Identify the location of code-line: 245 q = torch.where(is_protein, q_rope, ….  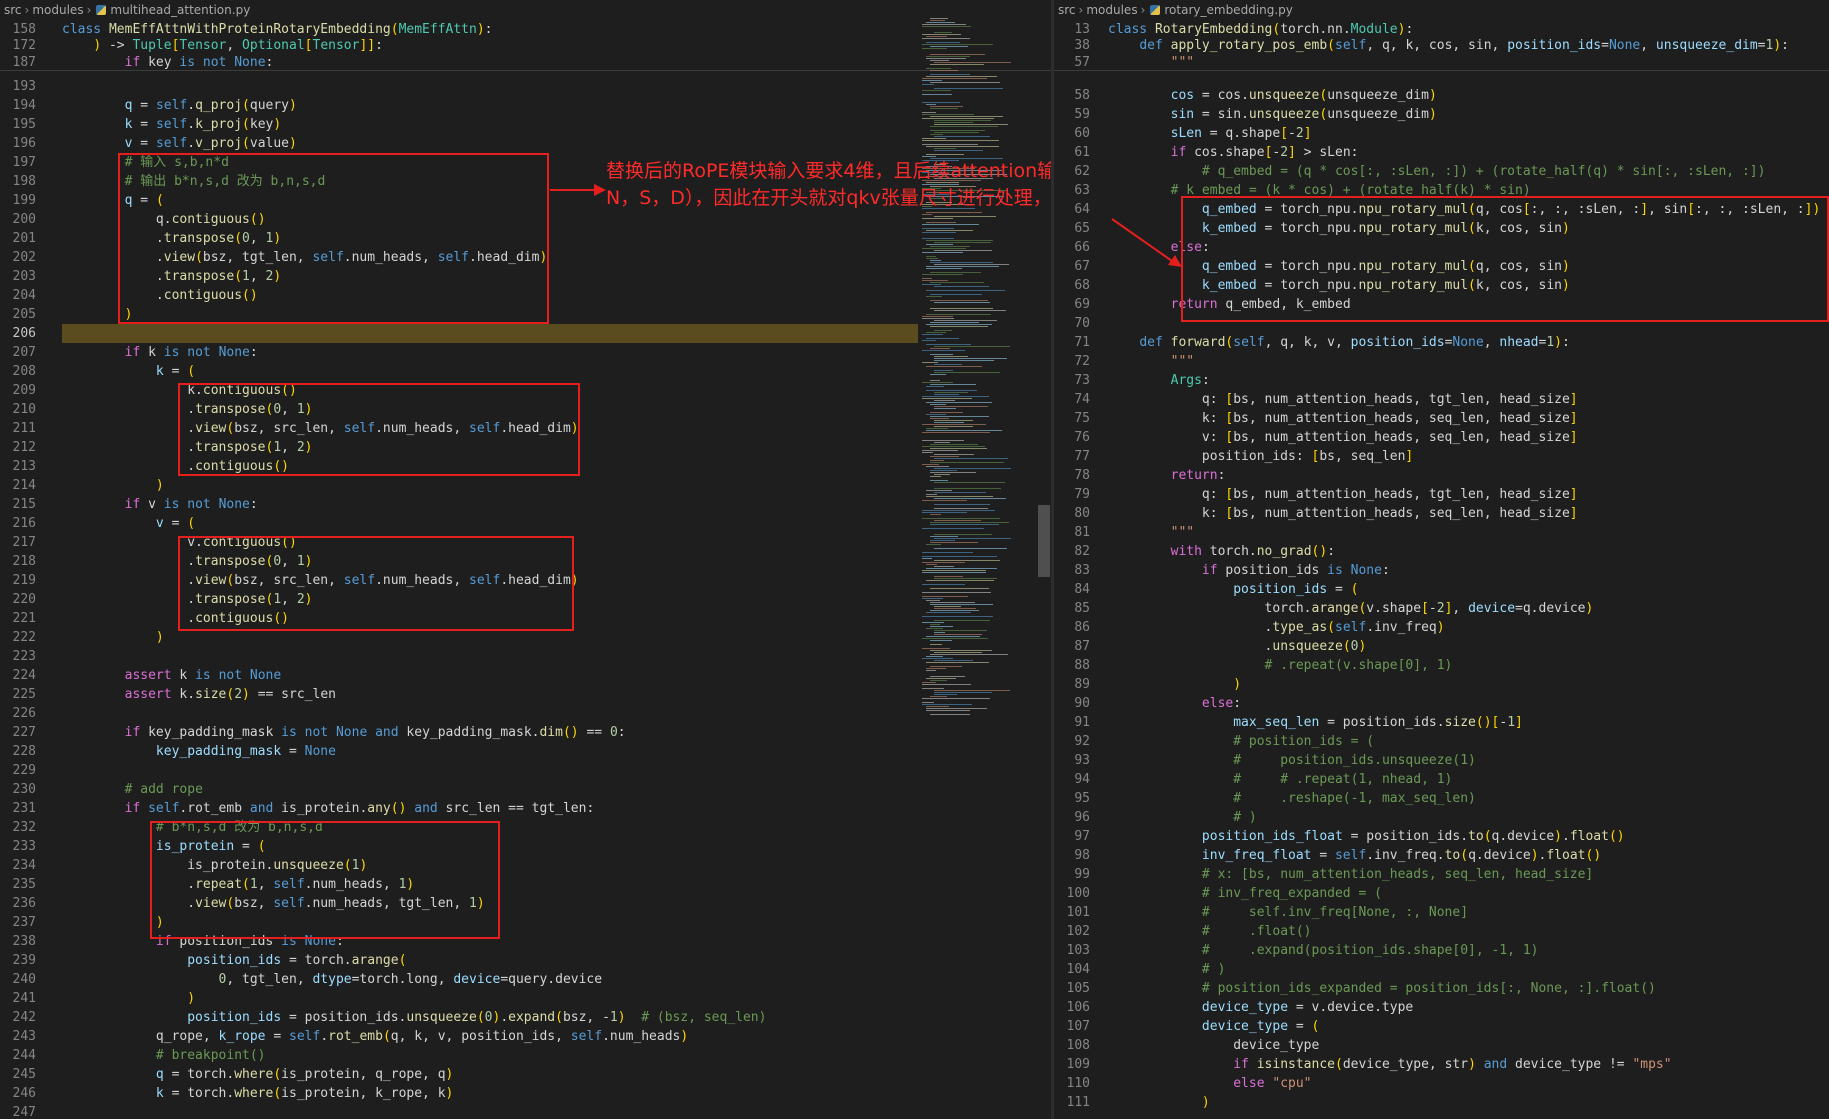
(525, 1074).